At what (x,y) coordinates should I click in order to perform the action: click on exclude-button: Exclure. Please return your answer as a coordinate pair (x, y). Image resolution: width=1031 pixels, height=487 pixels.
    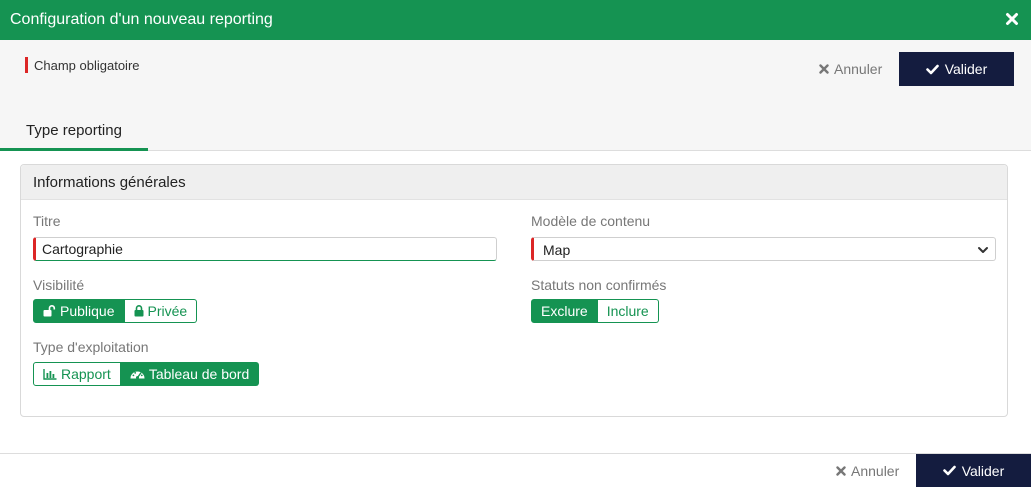
    Looking at the image, I should click on (564, 311).